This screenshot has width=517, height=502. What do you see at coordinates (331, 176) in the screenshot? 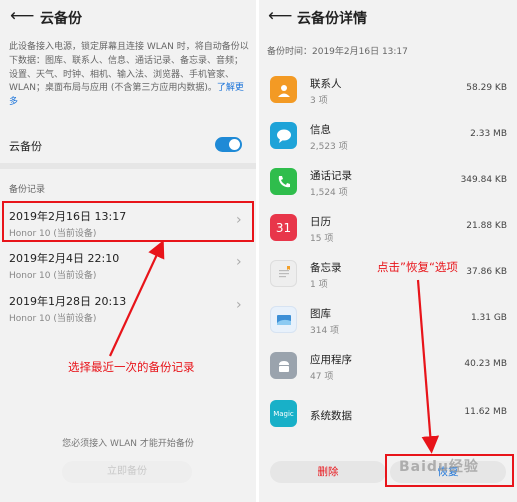
I see `item-name: 通话记录` at bounding box center [331, 176].